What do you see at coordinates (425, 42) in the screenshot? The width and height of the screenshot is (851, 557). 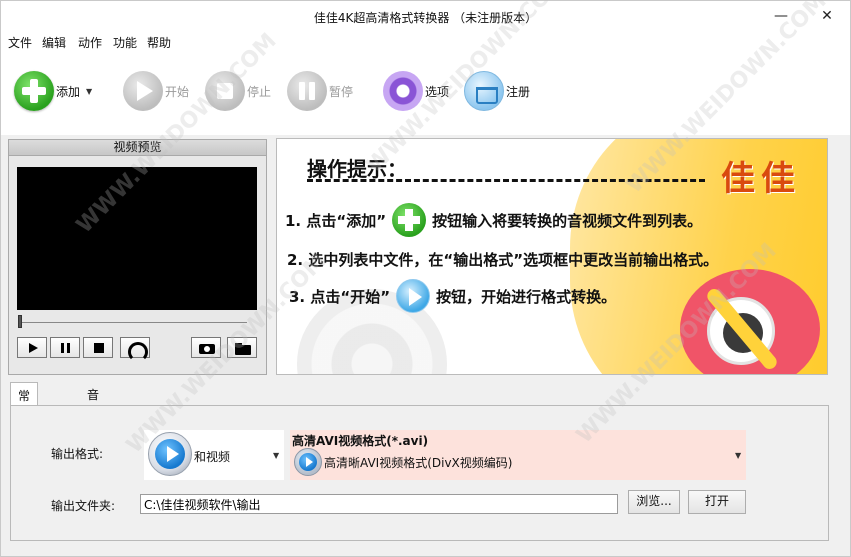 I see `menu-bar: 文件 编辑 动作 功能 帮助` at bounding box center [425, 42].